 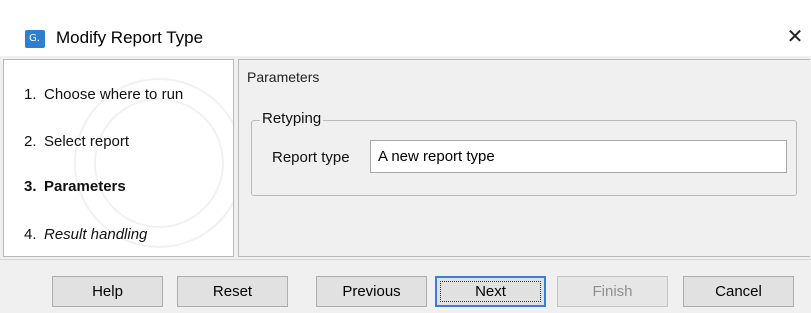 I want to click on app-icon: G., so click(x=35, y=39).